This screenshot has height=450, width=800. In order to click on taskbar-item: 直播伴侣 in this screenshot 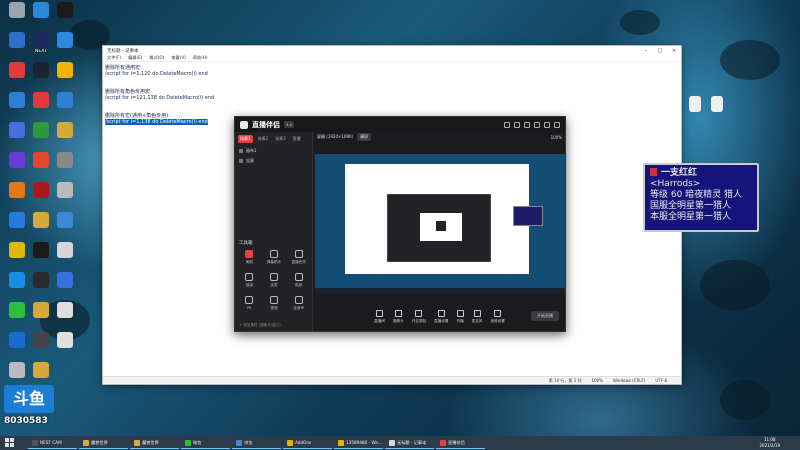, I will do `click(460, 443)`.